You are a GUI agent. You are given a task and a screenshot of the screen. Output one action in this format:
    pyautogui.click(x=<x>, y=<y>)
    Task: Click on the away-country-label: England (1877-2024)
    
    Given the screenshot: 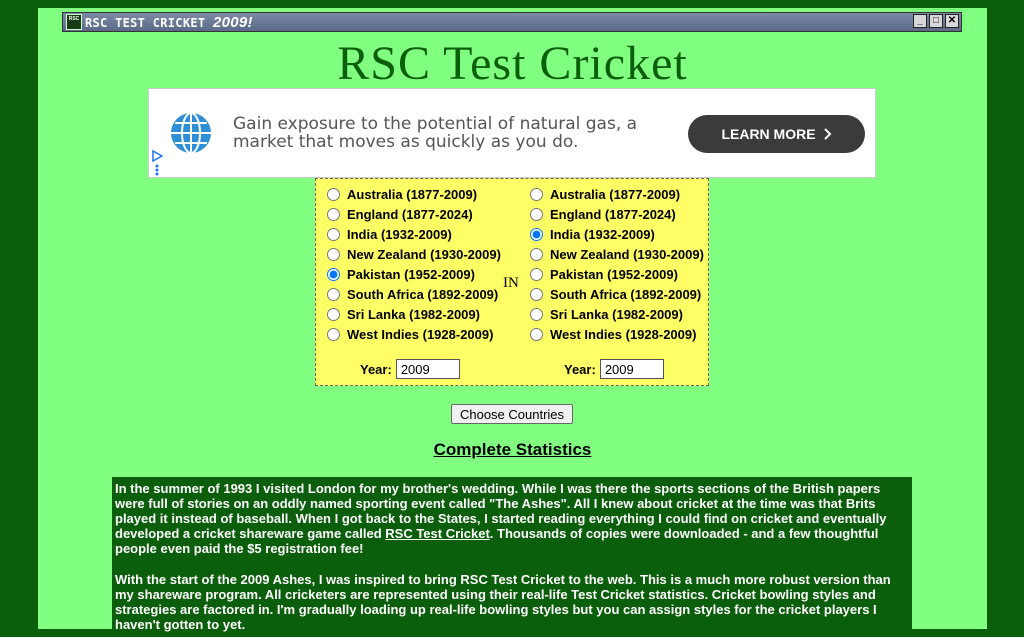 What is the action you would take?
    pyautogui.click(x=613, y=214)
    